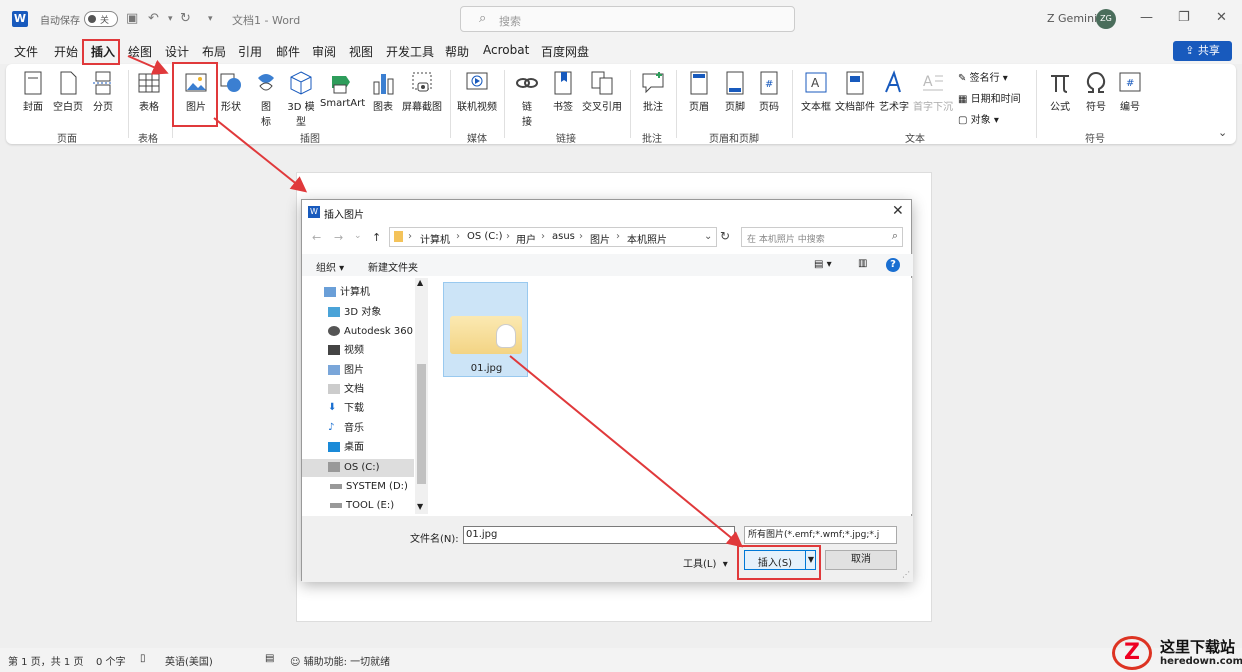  Describe the element at coordinates (626, 451) in the screenshot. I see `arrow-to-insert` at that location.